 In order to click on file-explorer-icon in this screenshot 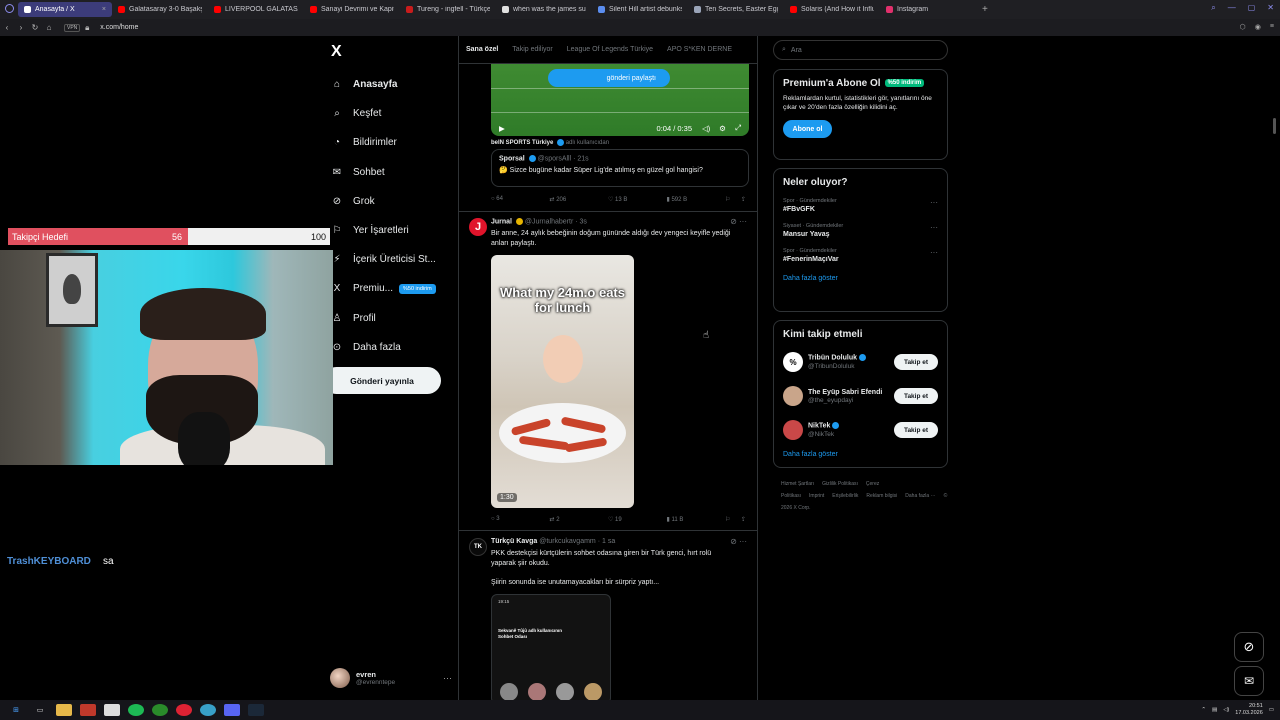, I will do `click(64, 710)`.